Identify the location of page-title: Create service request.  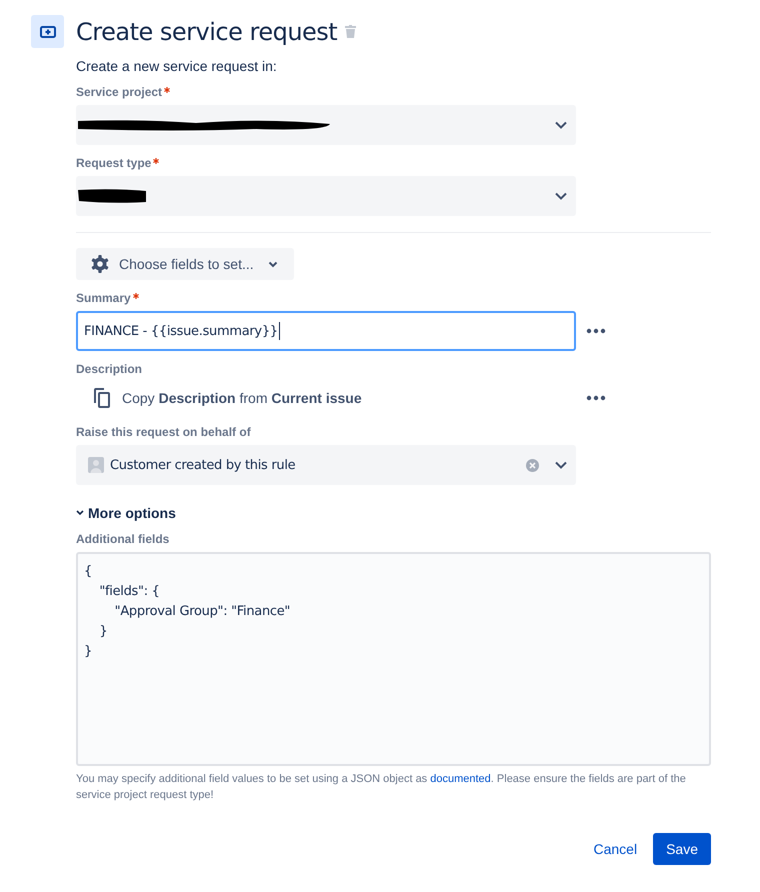
(207, 32).